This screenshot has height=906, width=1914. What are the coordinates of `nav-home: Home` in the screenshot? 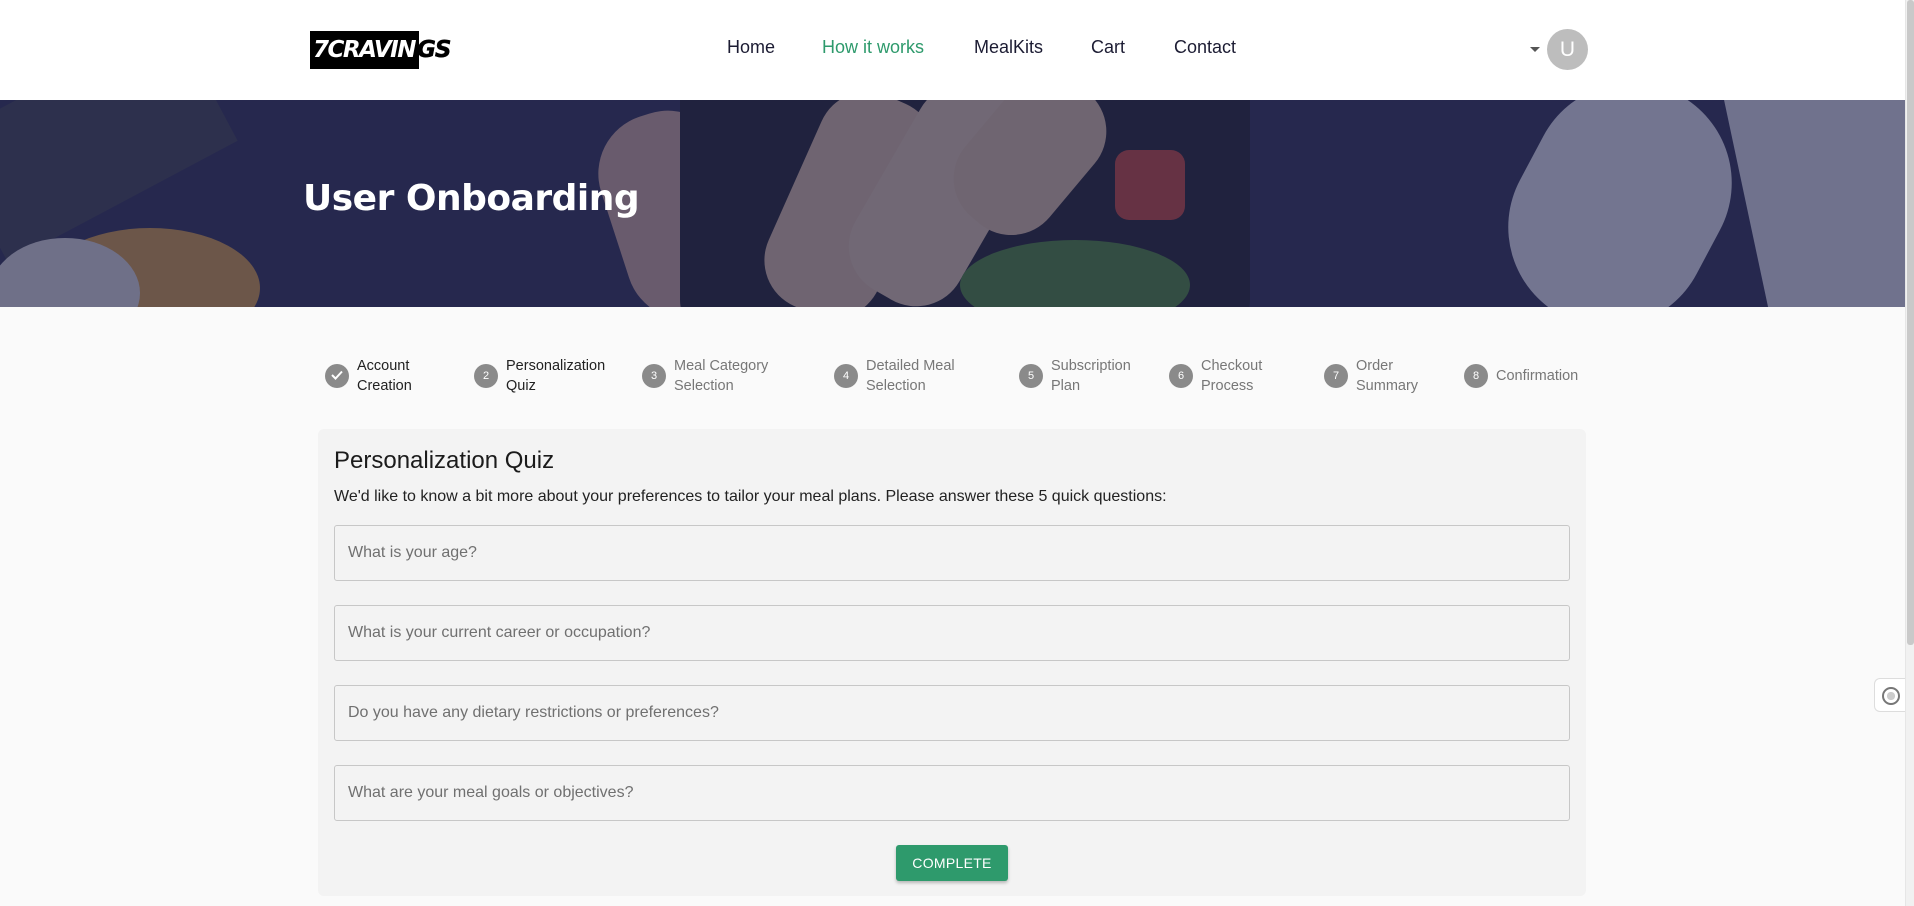 It's located at (751, 47).